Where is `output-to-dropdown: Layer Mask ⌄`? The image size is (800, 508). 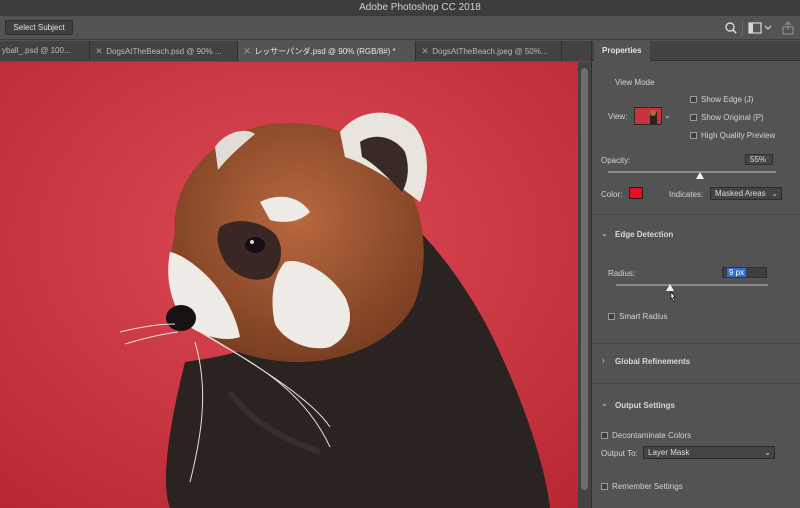 output-to-dropdown: Layer Mask ⌄ is located at coordinates (709, 452).